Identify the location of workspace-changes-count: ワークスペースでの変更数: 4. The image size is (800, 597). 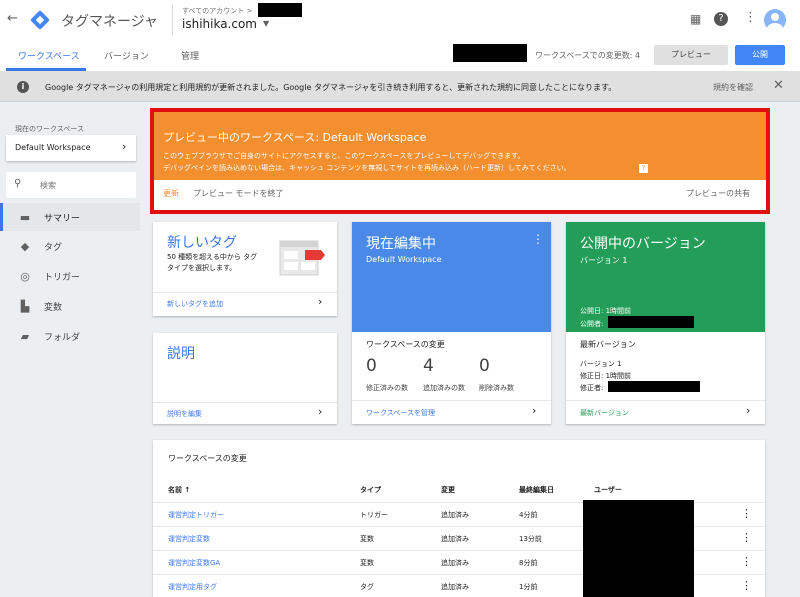
(588, 55).